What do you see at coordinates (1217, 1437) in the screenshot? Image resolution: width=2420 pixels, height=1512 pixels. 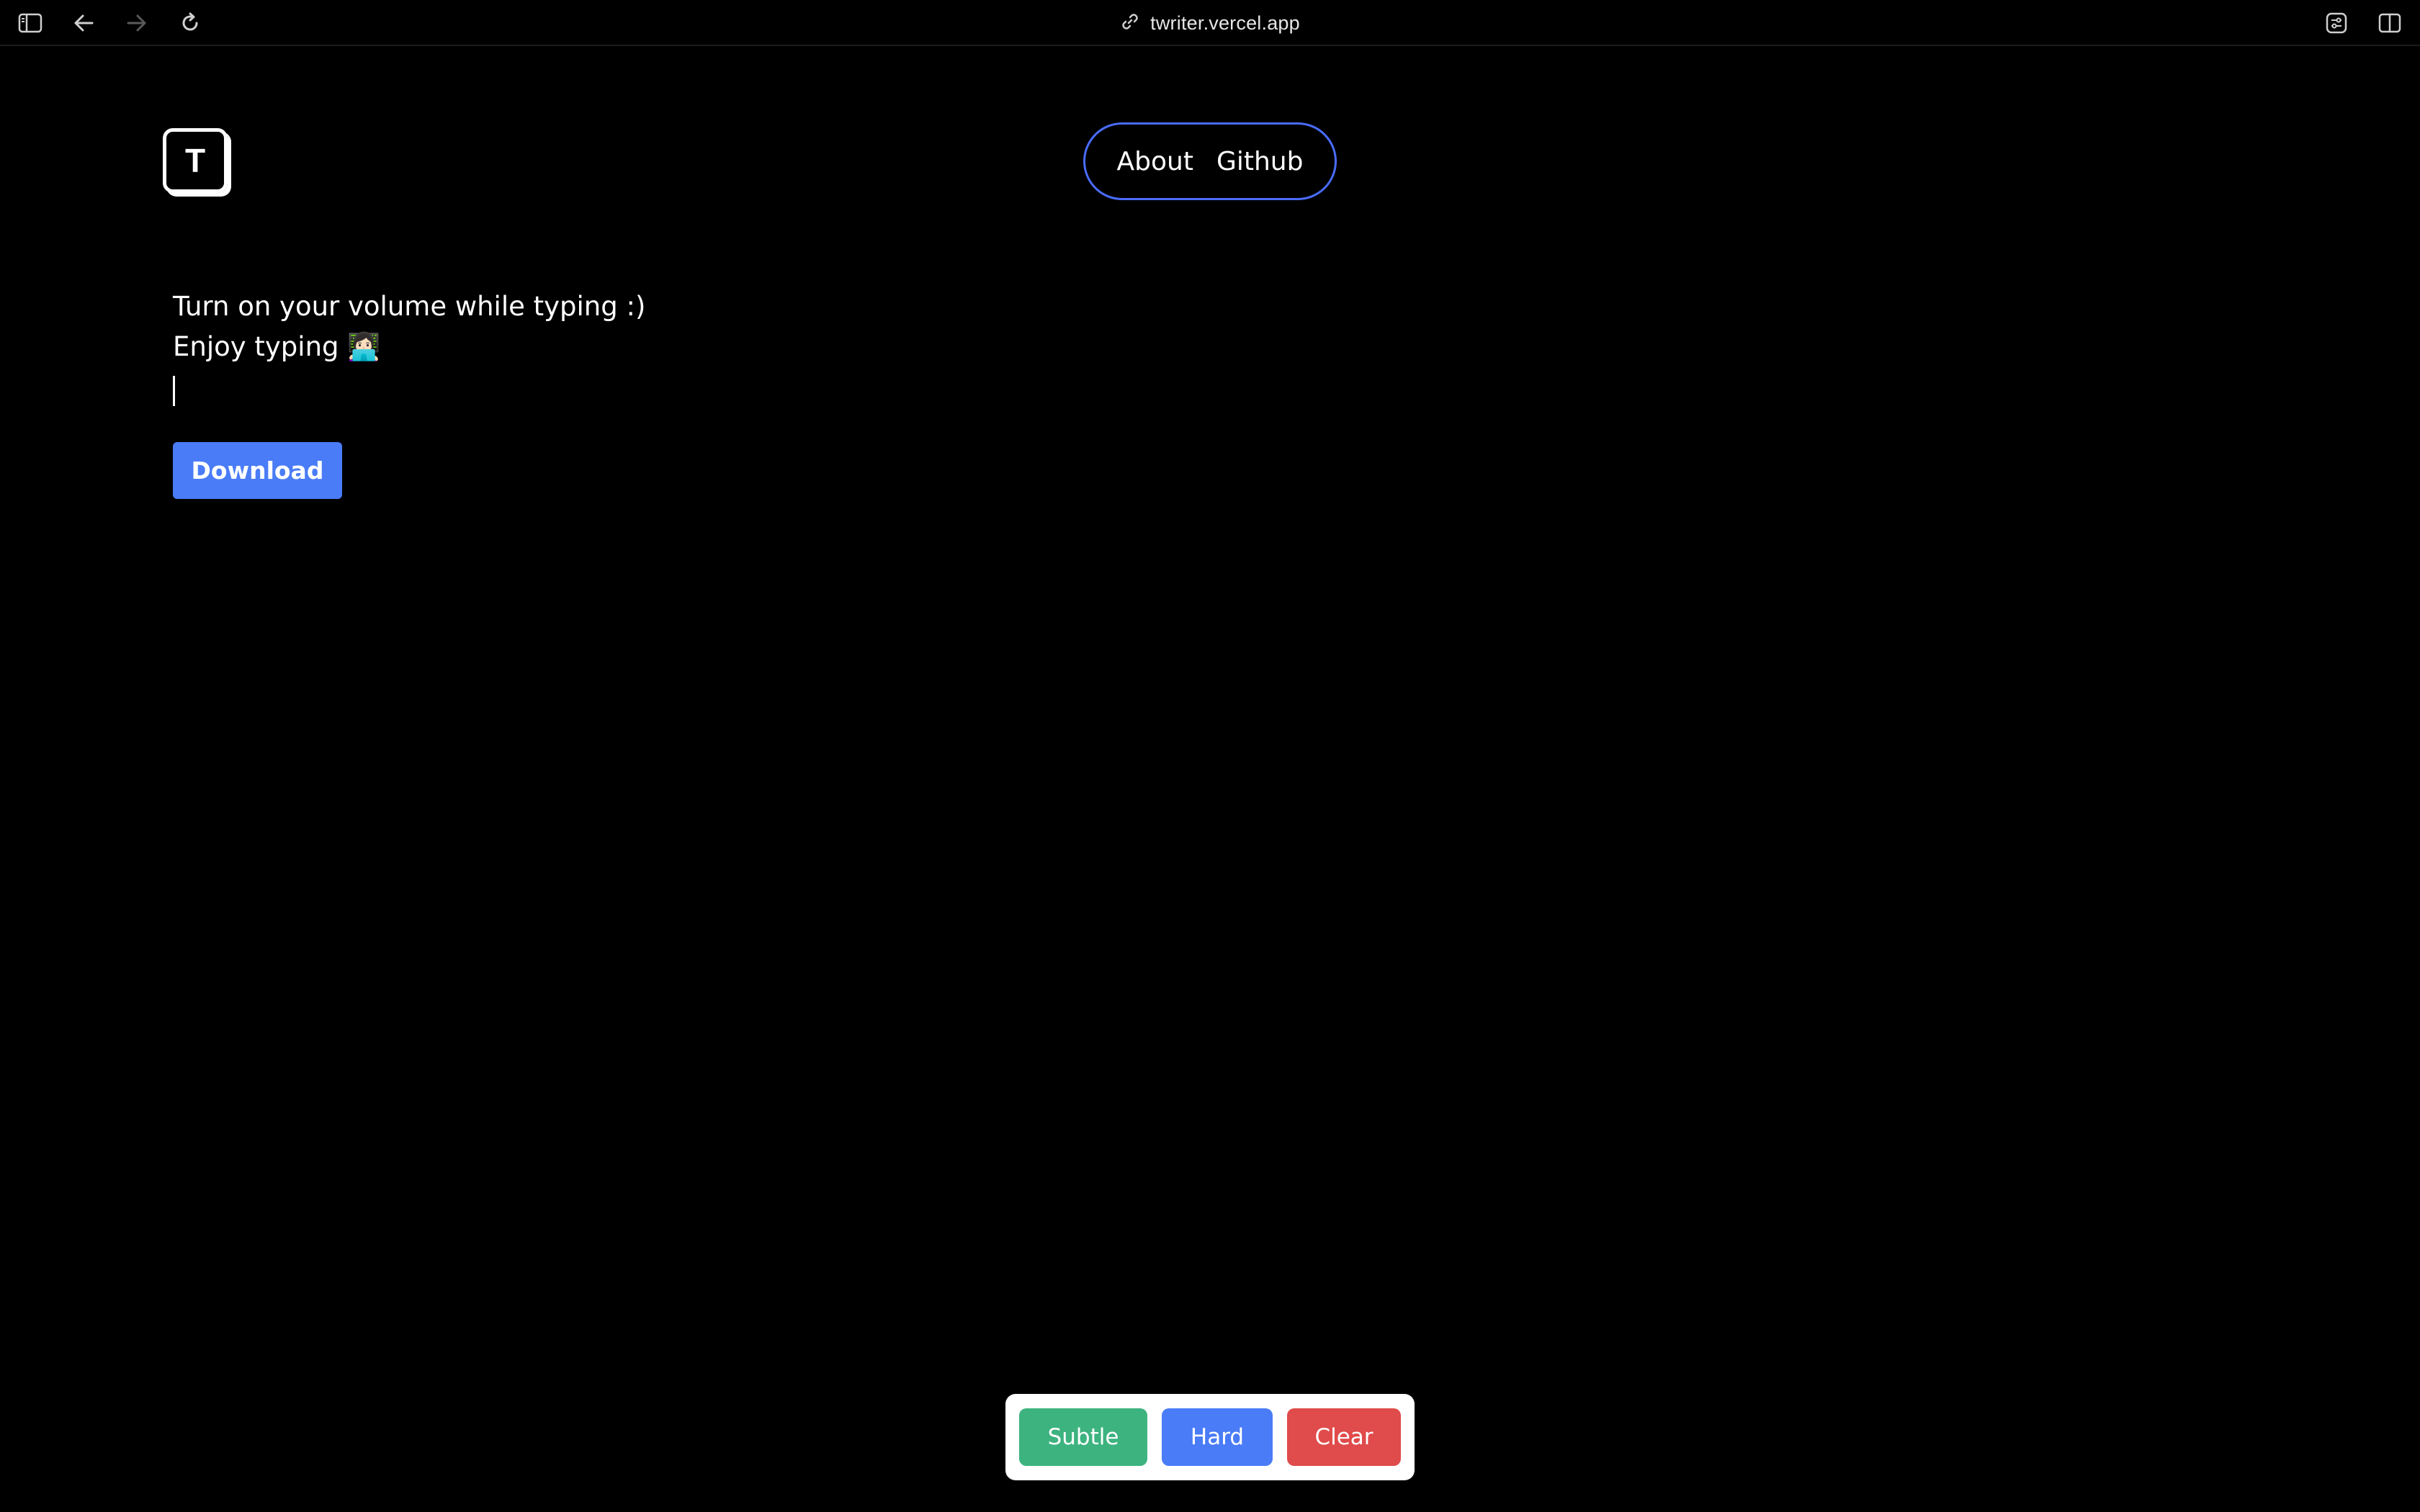 I see `hard-button: Hard` at bounding box center [1217, 1437].